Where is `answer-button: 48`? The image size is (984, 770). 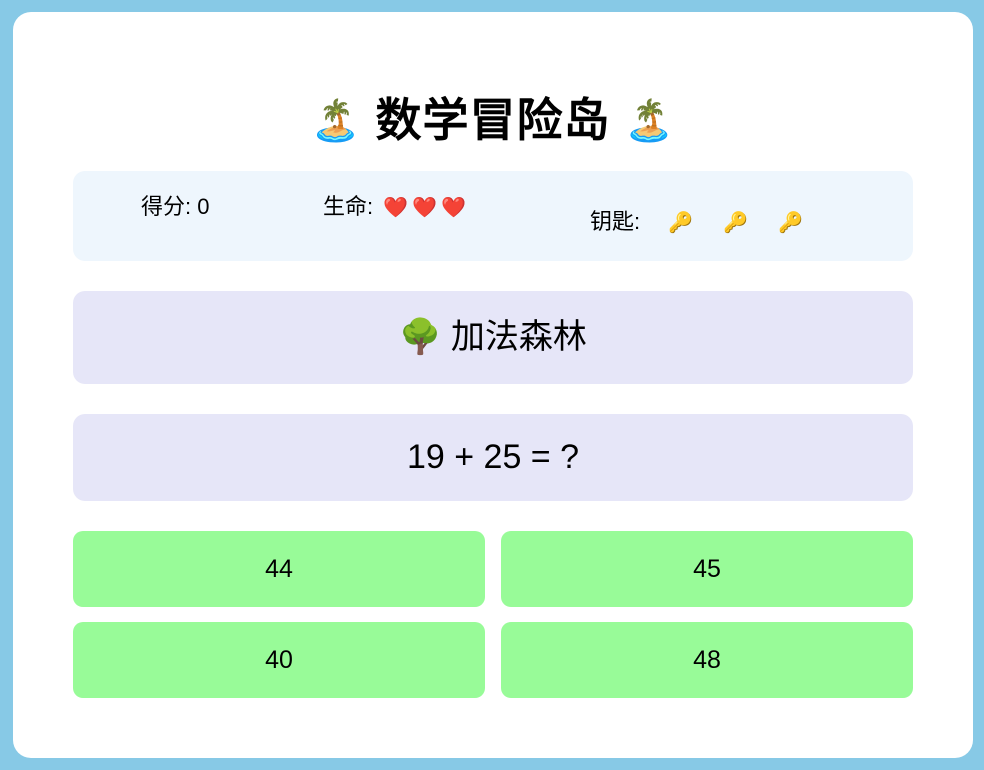
answer-button: 48 is located at coordinates (707, 660).